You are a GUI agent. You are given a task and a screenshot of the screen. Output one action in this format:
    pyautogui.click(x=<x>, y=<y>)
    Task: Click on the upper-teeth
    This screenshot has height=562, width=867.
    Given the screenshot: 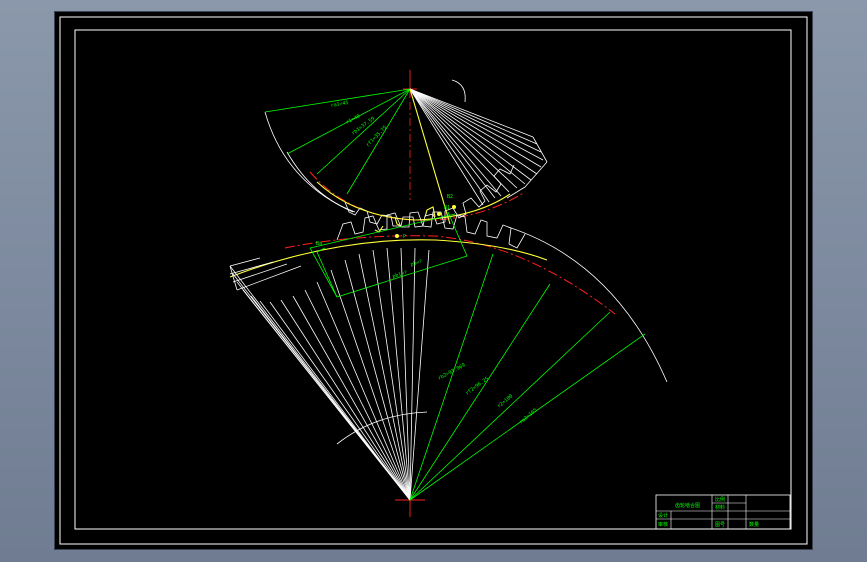 What is the action you would take?
    pyautogui.click(x=429, y=196)
    